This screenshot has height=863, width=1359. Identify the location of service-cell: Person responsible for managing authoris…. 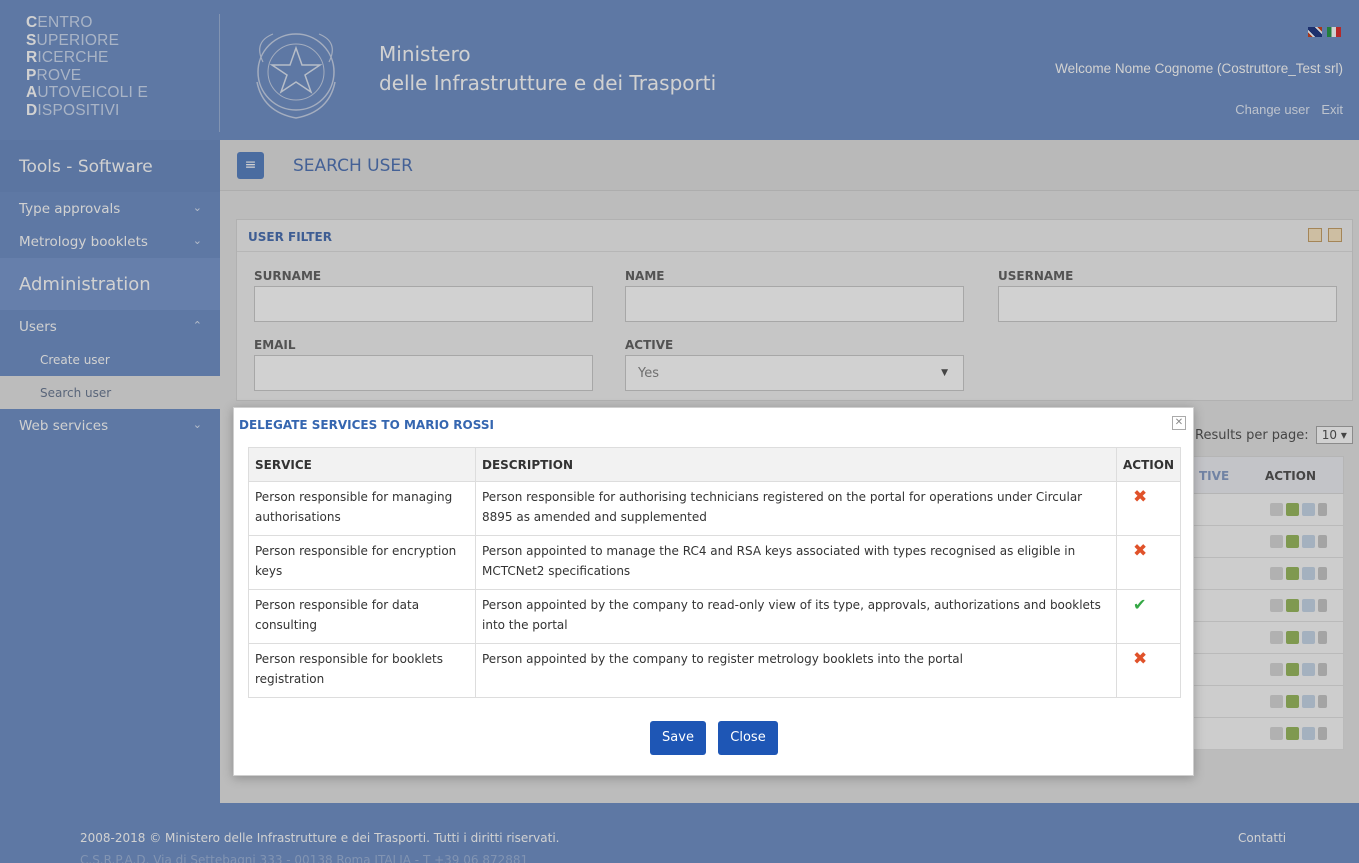
(362, 508).